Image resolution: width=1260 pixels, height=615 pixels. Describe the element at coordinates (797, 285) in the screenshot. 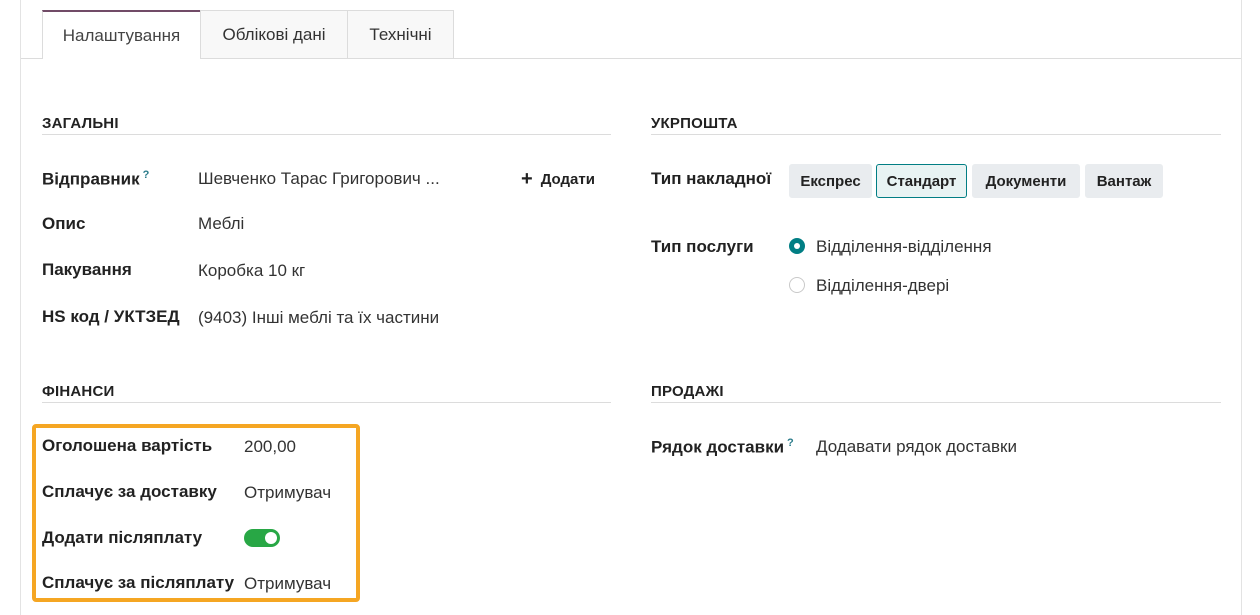

I see `service-radio-office-door` at that location.